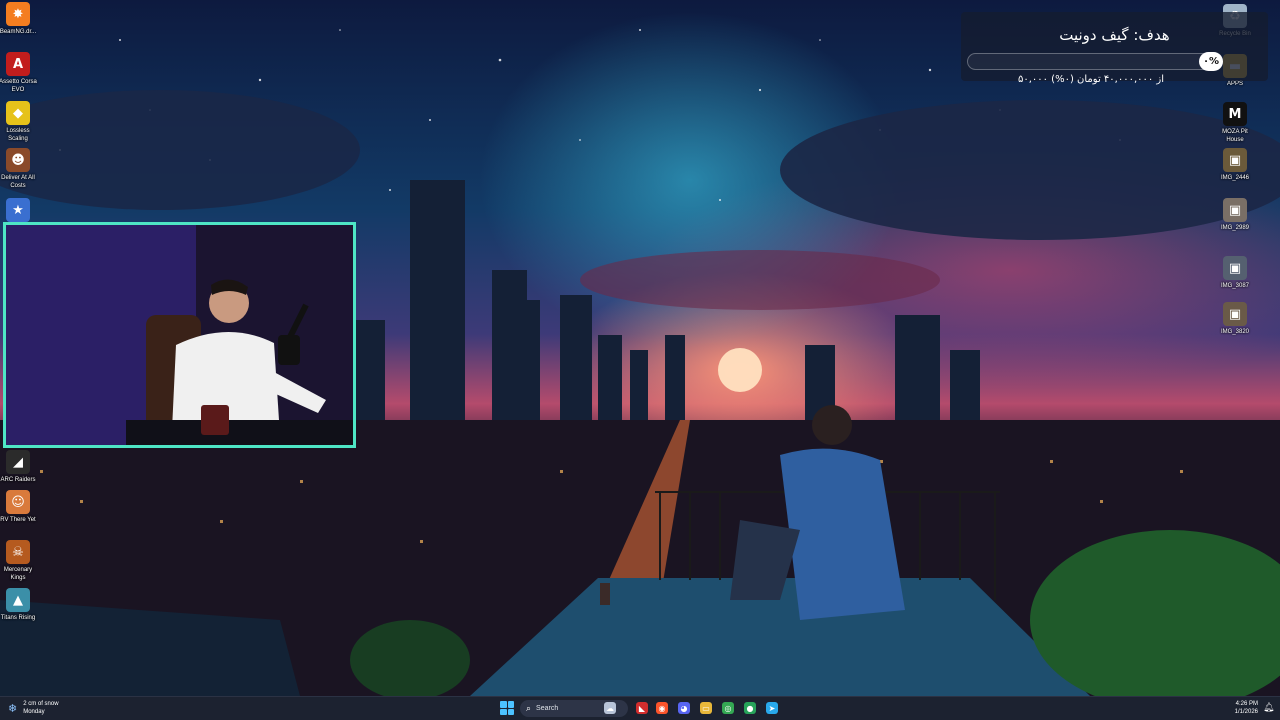 The image size is (1280, 720). Describe the element at coordinates (728, 708) in the screenshot. I see `taskbar-chrome-icon: ◎` at that location.